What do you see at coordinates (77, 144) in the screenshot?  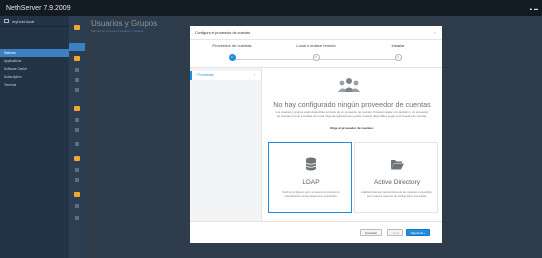 I see `link-icon` at bounding box center [77, 144].